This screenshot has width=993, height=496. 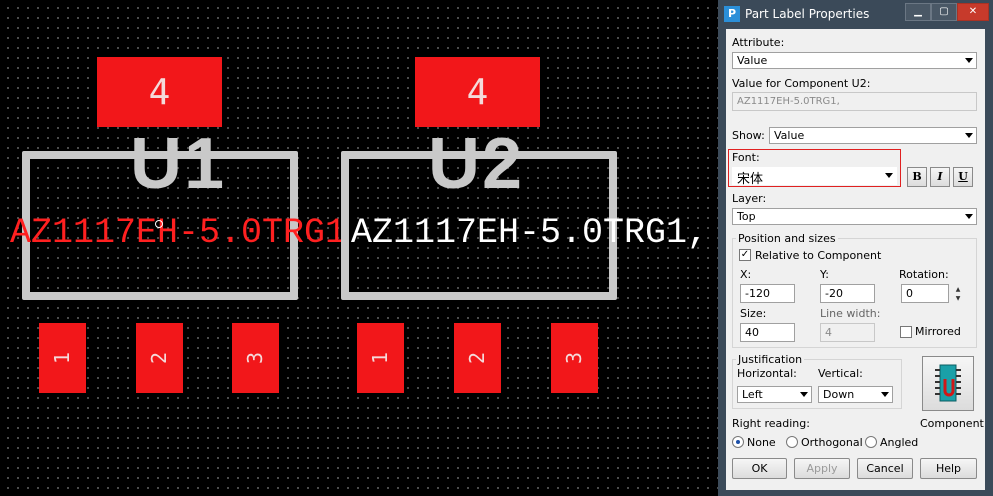 I want to click on u1-pad-2: 2, so click(x=159, y=358).